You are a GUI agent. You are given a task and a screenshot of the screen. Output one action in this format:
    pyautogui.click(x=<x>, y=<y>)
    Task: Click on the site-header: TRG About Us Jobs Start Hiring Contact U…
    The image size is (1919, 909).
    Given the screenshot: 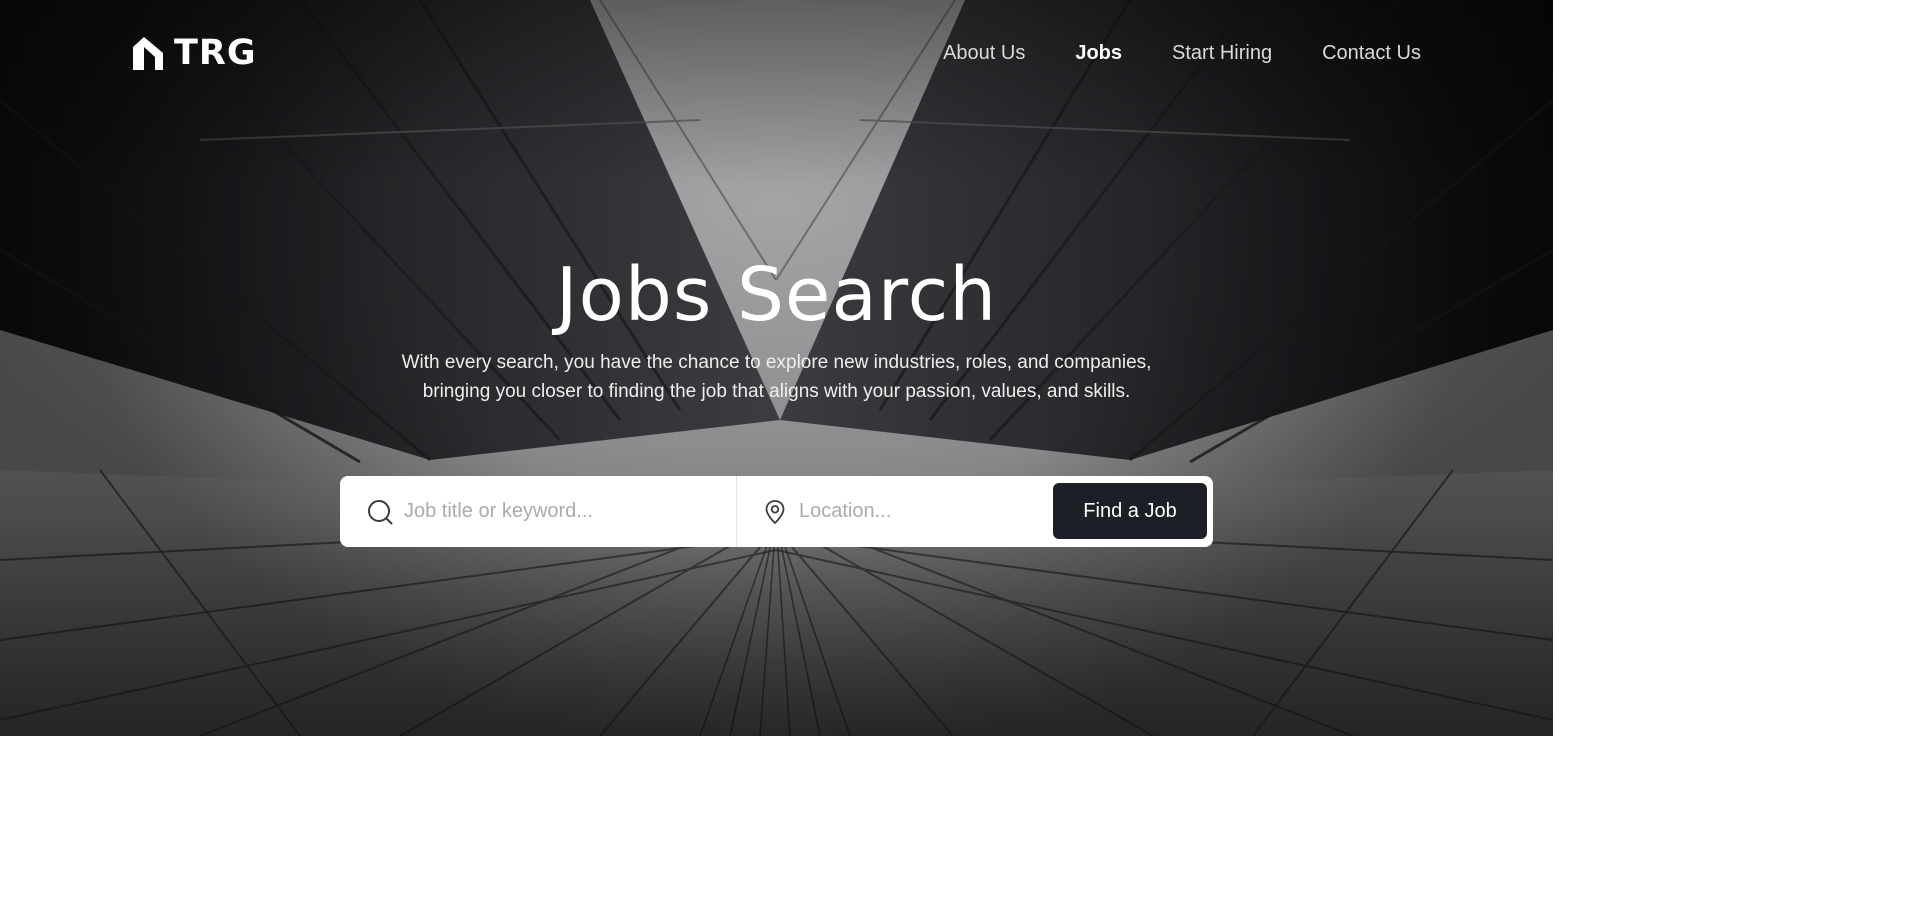 What is the action you would take?
    pyautogui.click(x=776, y=54)
    